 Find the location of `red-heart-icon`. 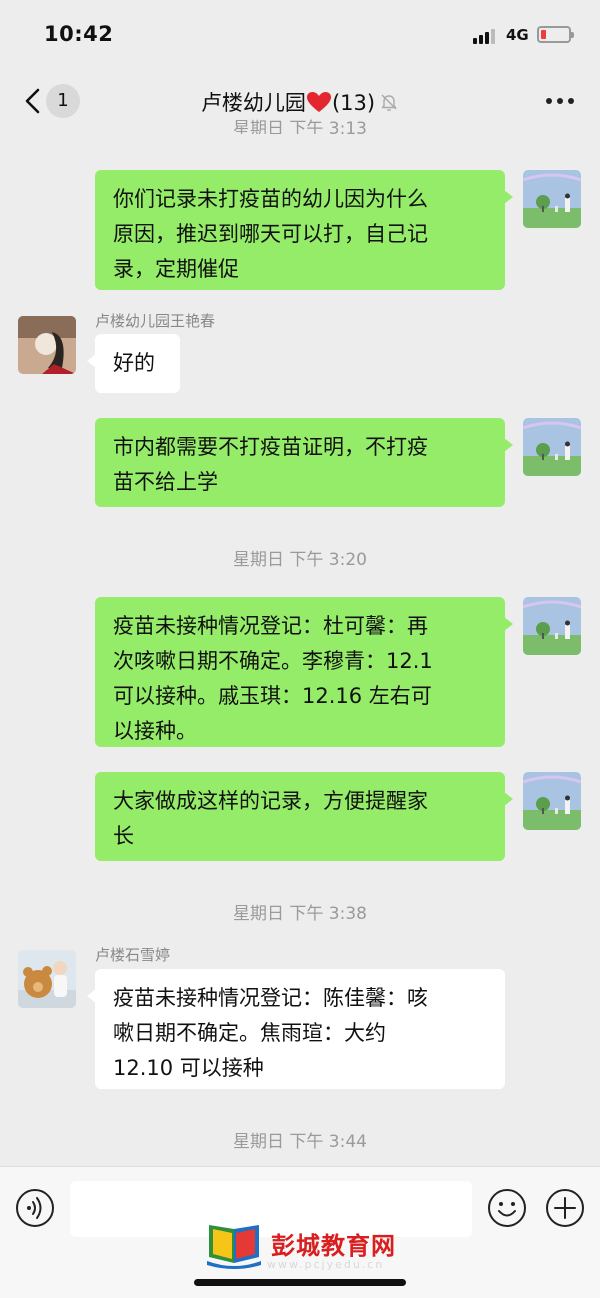

red-heart-icon is located at coordinates (318, 102).